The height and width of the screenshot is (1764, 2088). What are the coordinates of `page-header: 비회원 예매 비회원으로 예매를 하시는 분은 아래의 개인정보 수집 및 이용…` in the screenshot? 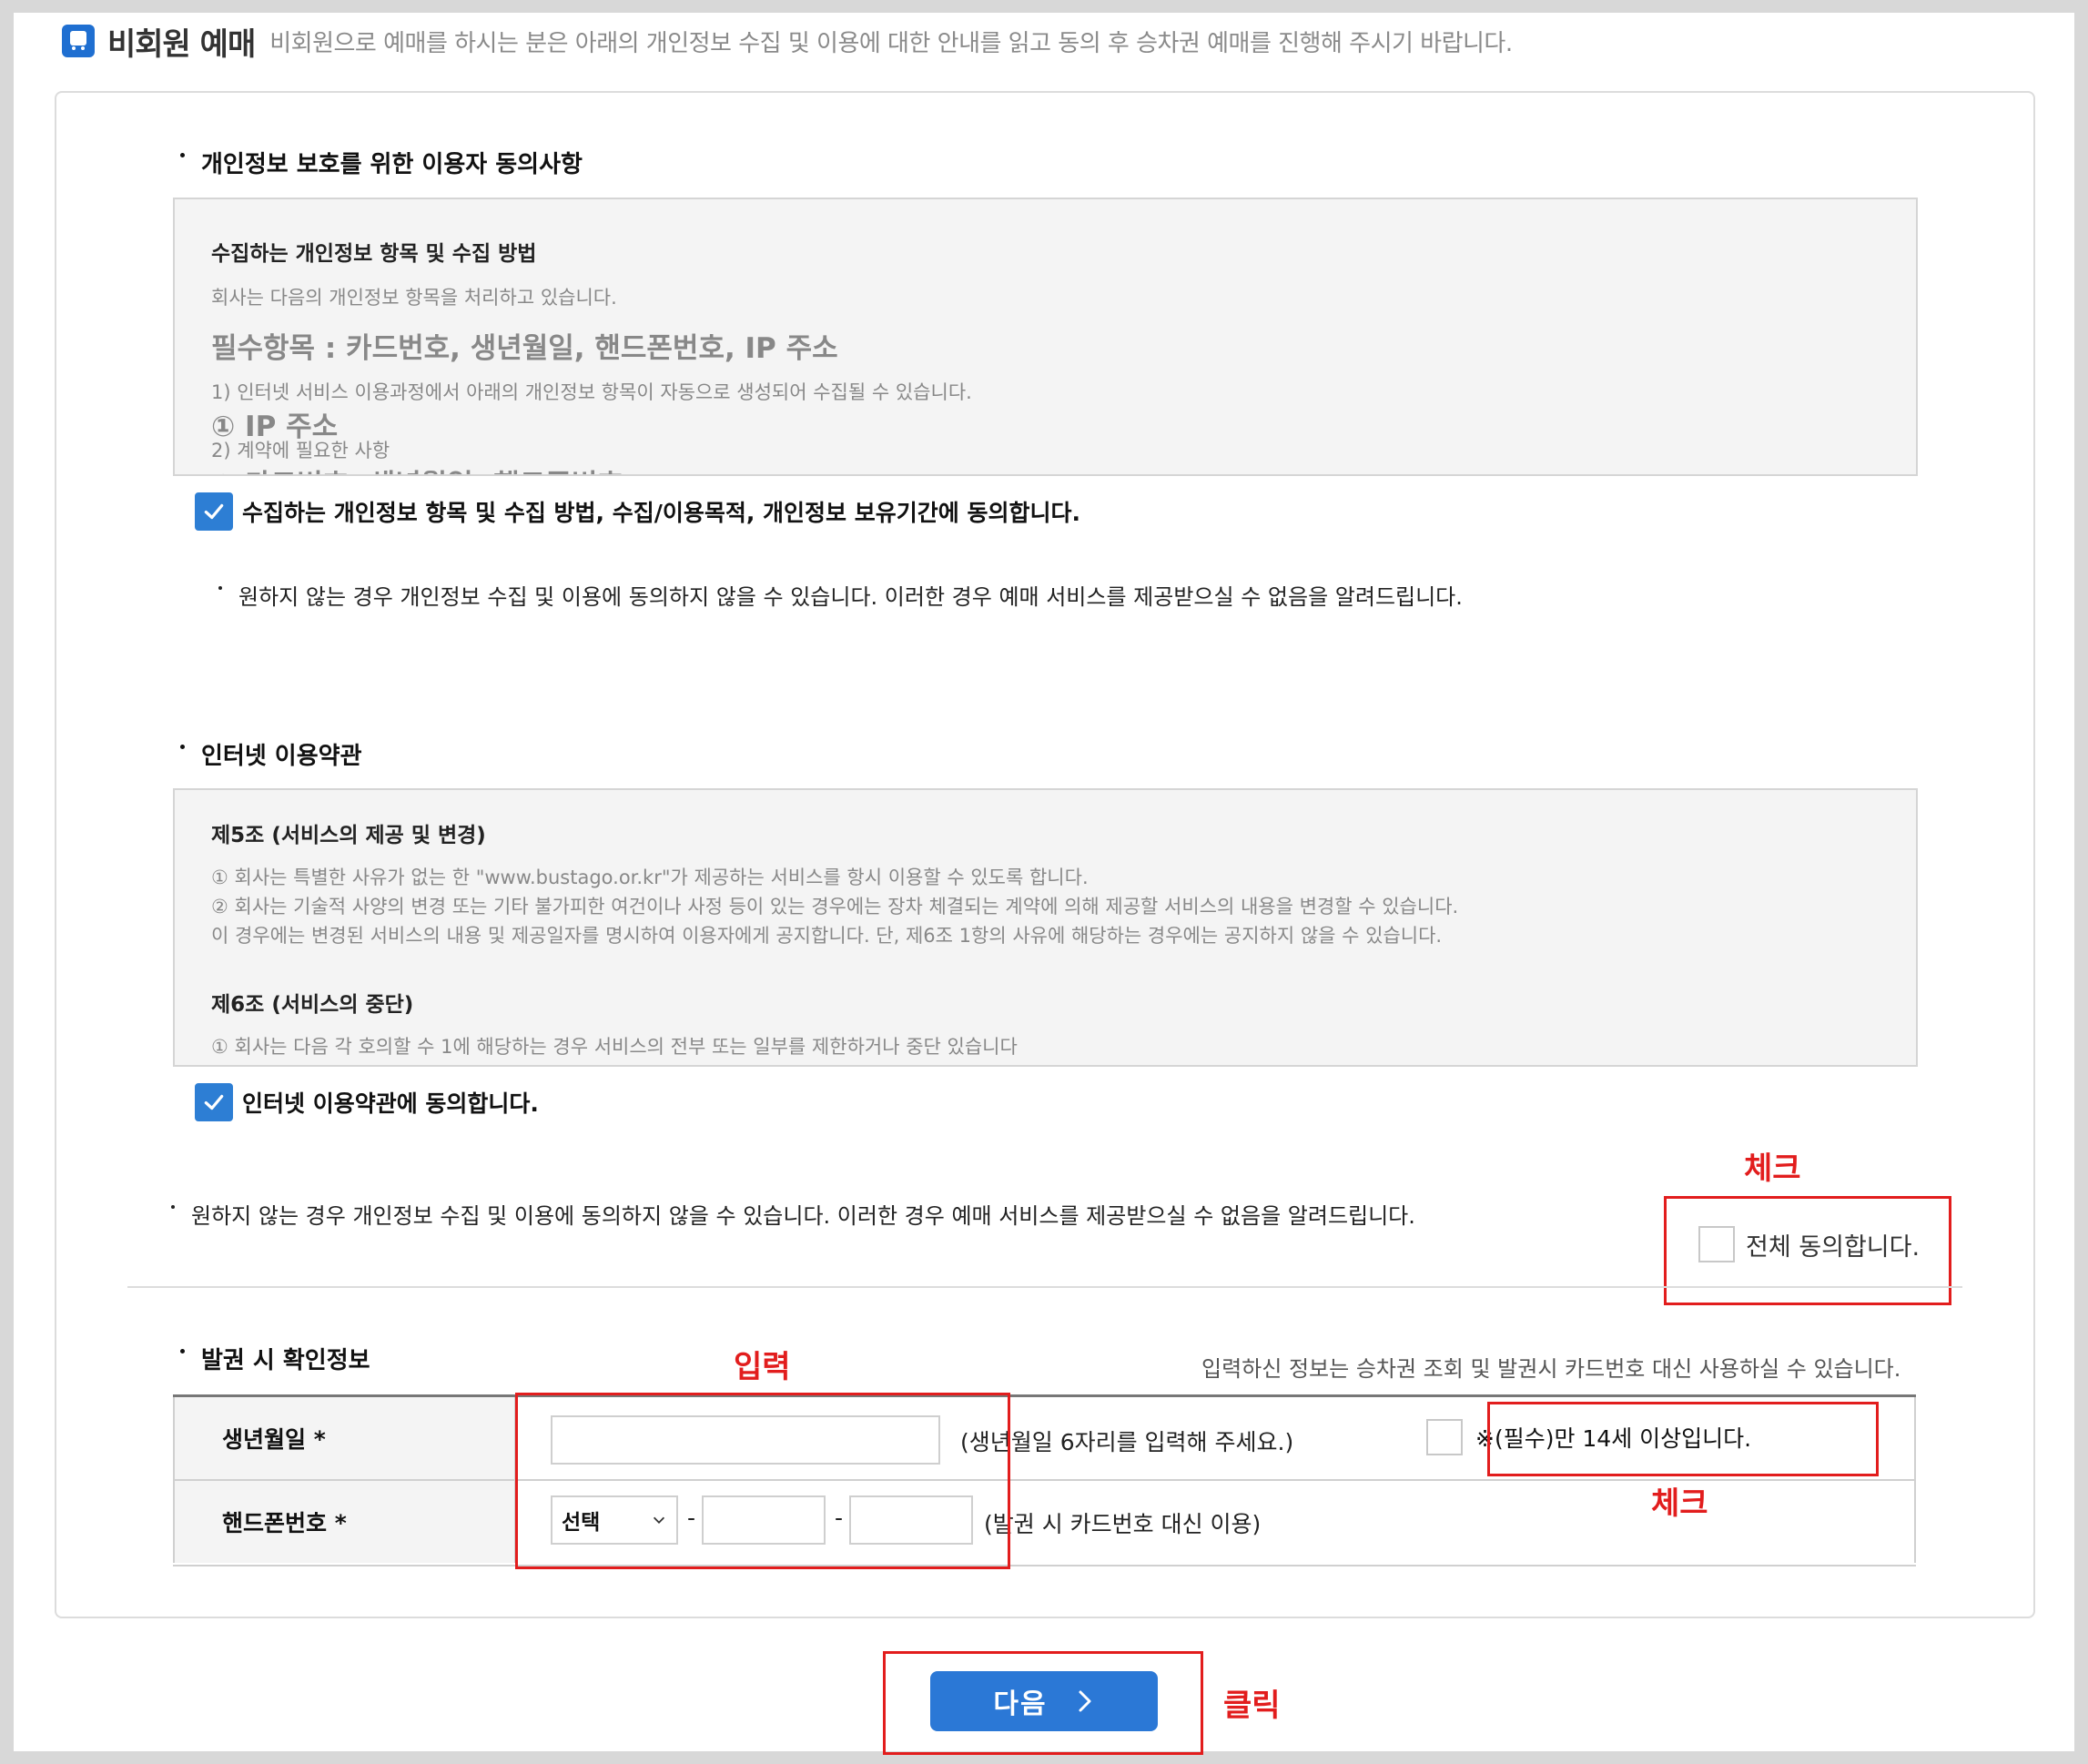 It's located at (787, 41).